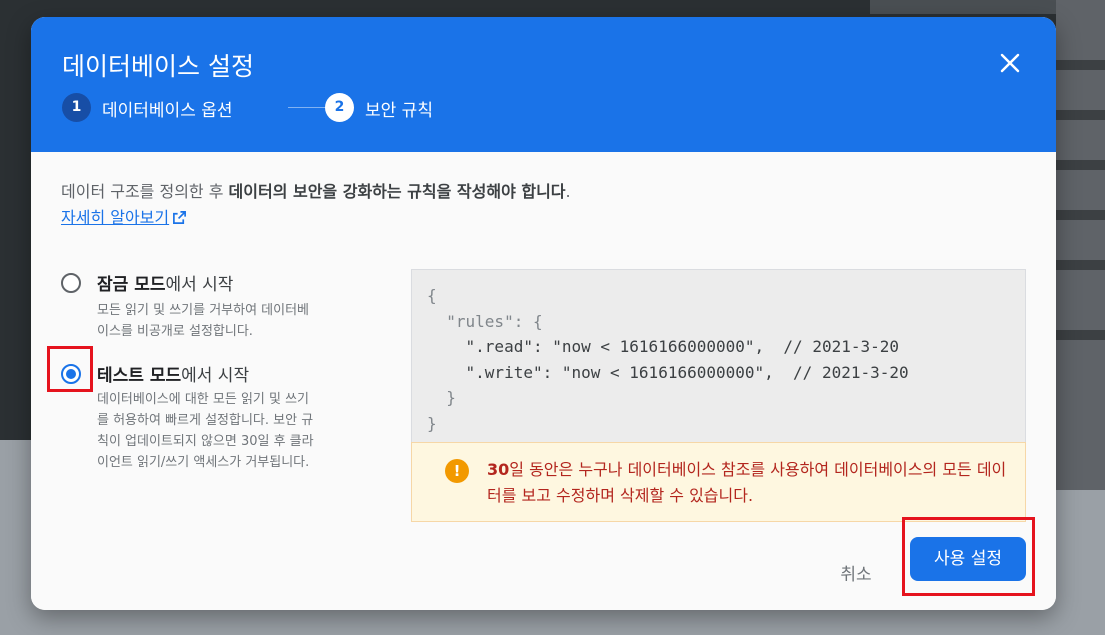 The image size is (1105, 635). What do you see at coordinates (145, 191) in the screenshot?
I see `intro-plain: 데이터 구조를 정의한 후` at bounding box center [145, 191].